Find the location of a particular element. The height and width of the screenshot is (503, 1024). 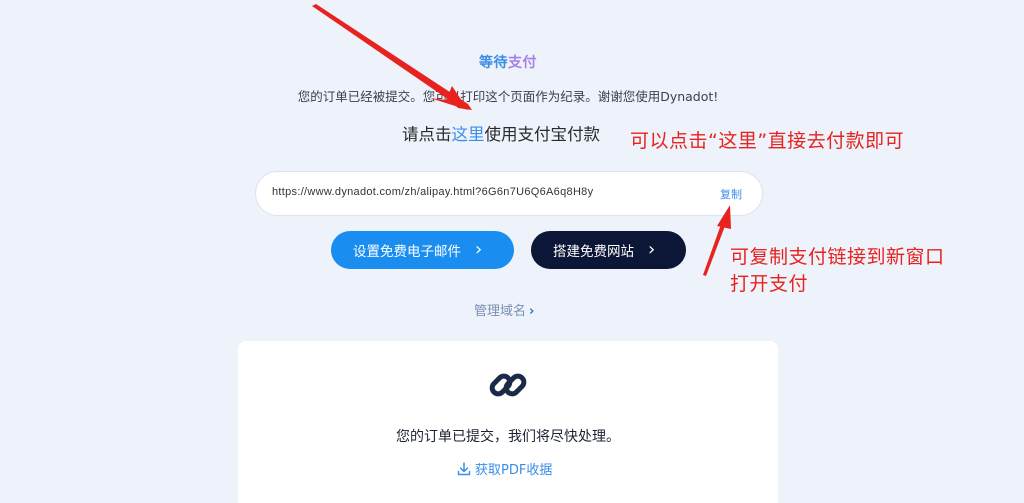

setup-free-email-button: 设置免费电子邮件 › is located at coordinates (422, 250).